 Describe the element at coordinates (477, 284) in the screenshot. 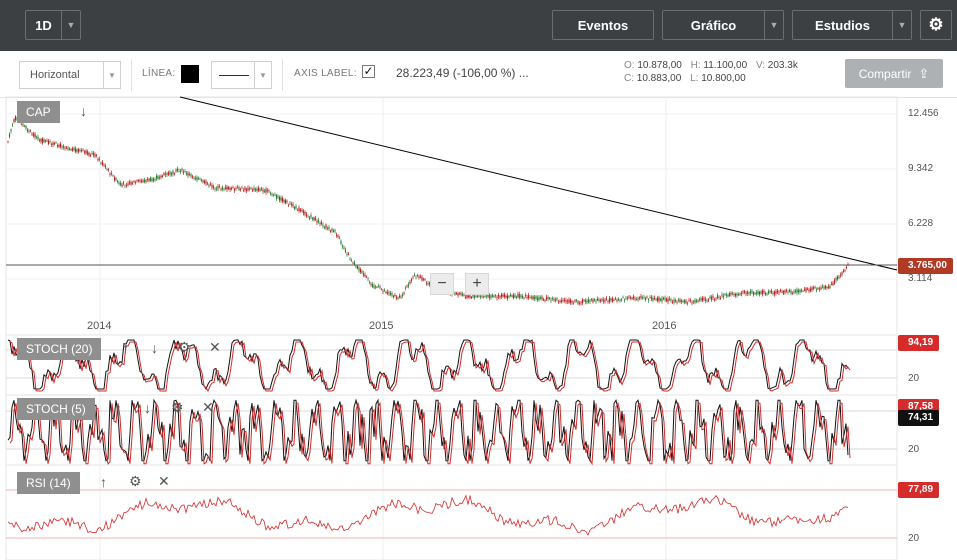

I see `zoom-in-button: +` at that location.